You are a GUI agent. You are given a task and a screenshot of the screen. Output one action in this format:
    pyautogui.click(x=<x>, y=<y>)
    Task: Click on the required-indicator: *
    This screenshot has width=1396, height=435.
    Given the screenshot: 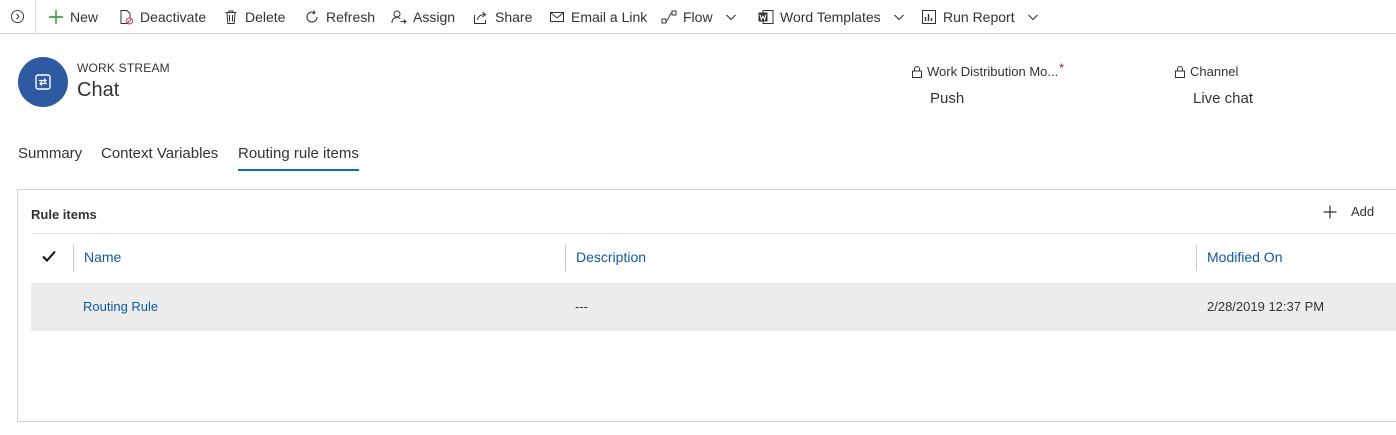 What is the action you would take?
    pyautogui.click(x=1061, y=67)
    